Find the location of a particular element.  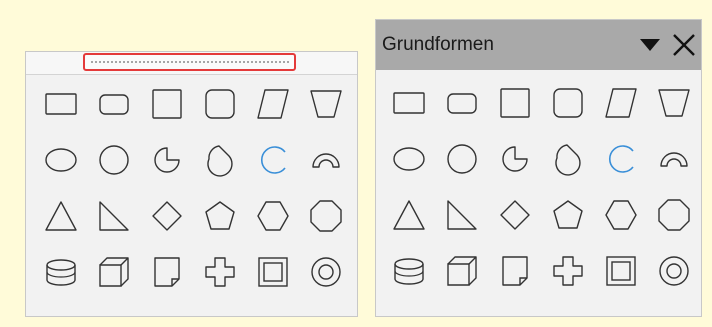

menu-dropdown-button is located at coordinates (650, 45).